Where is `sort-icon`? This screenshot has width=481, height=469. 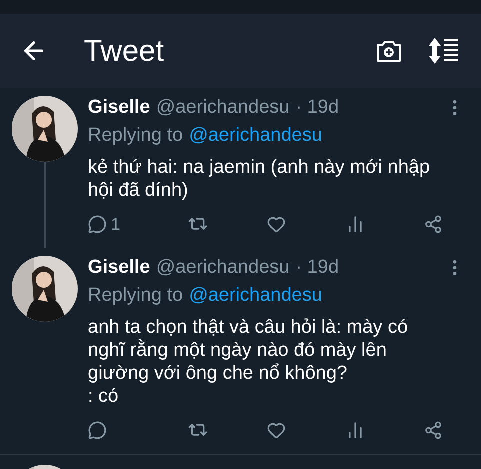
sort-icon is located at coordinates (445, 51).